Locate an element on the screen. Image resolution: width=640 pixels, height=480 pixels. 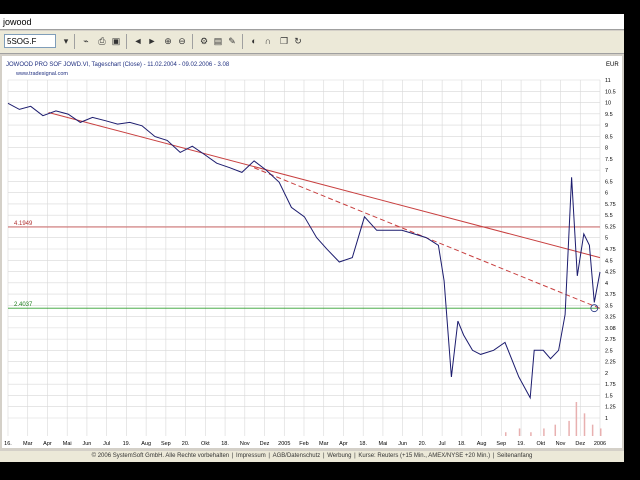
y-tick-label: 3.75 is located at coordinates (610, 295).